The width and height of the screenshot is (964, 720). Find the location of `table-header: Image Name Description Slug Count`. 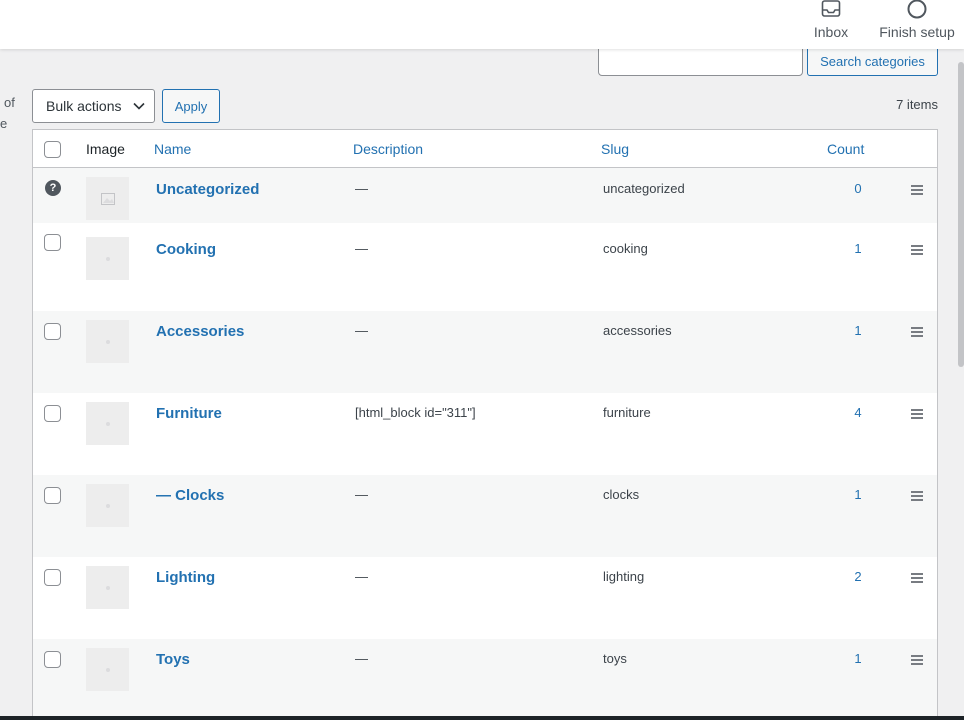

table-header: Image Name Description Slug Count is located at coordinates (485, 149).